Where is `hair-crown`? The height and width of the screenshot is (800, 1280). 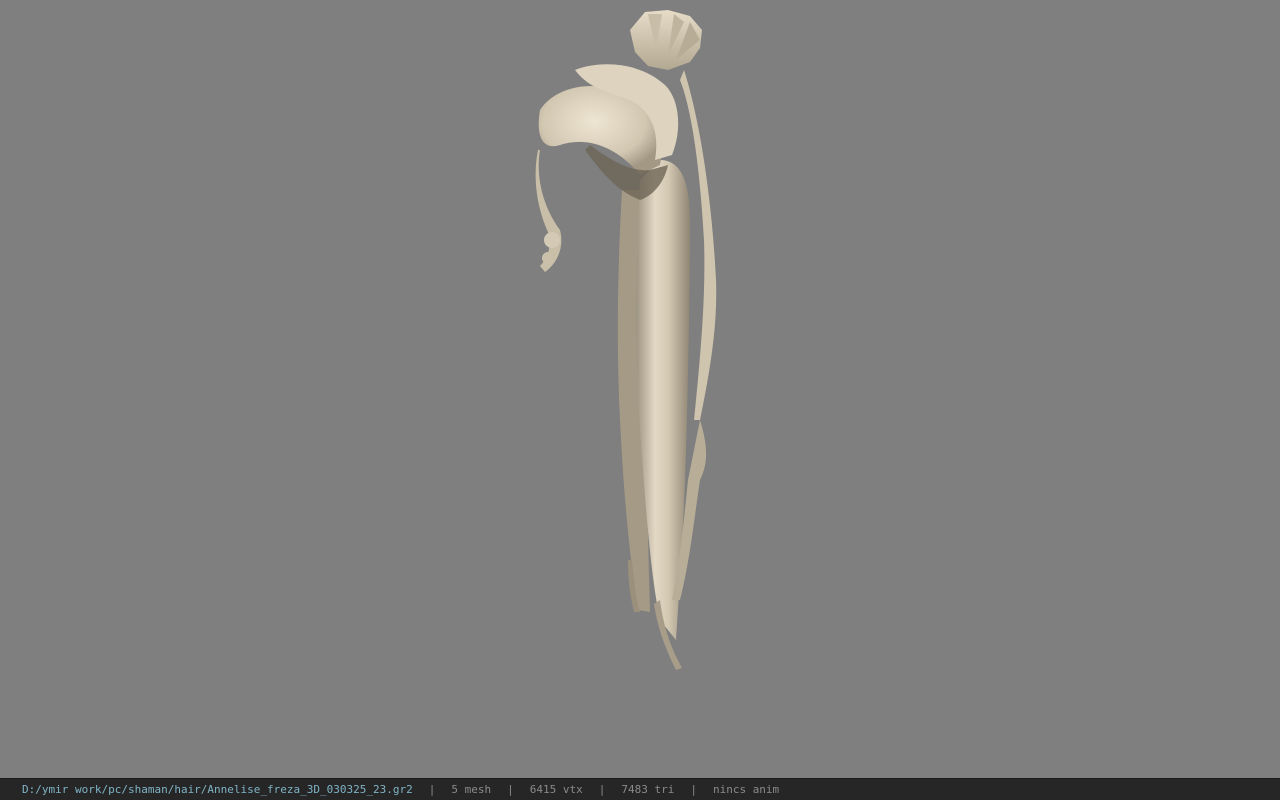
hair-crown is located at coordinates (666, 40).